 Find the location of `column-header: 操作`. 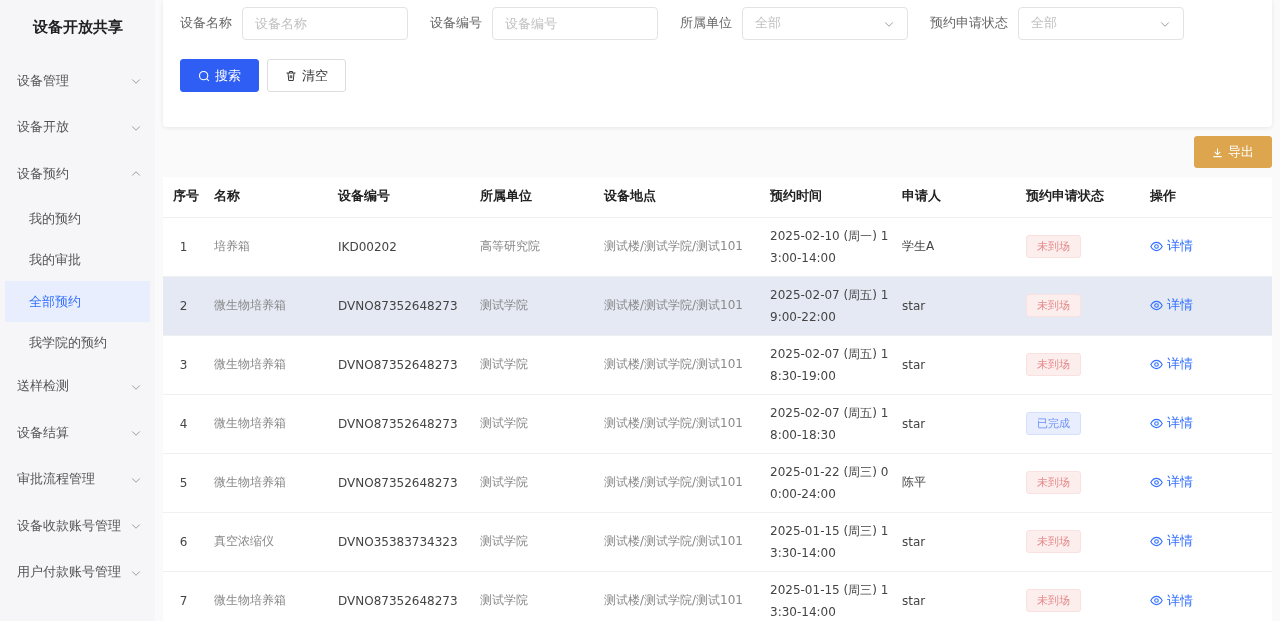

column-header: 操作 is located at coordinates (1206, 197).